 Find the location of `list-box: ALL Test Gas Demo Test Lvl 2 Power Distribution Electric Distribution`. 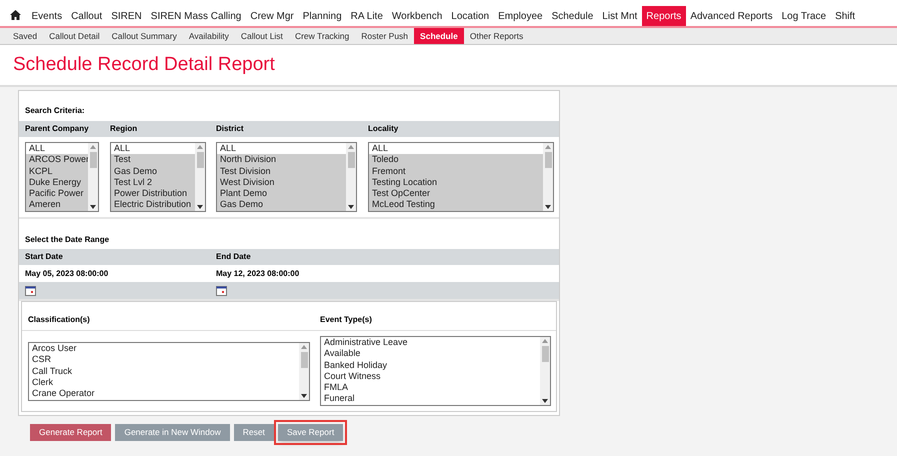

list-box: ALL Test Gas Demo Test Lvl 2 Power Distribution Electric Distribution is located at coordinates (158, 177).